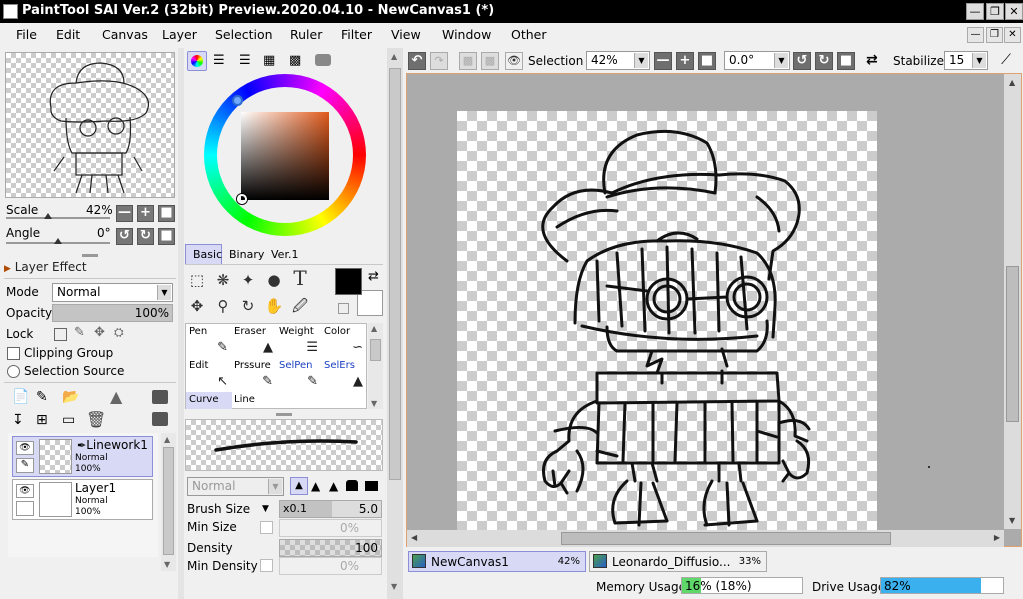 The width and height of the screenshot is (1023, 599). I want to click on layer-effect-add-icon, so click(160, 419).